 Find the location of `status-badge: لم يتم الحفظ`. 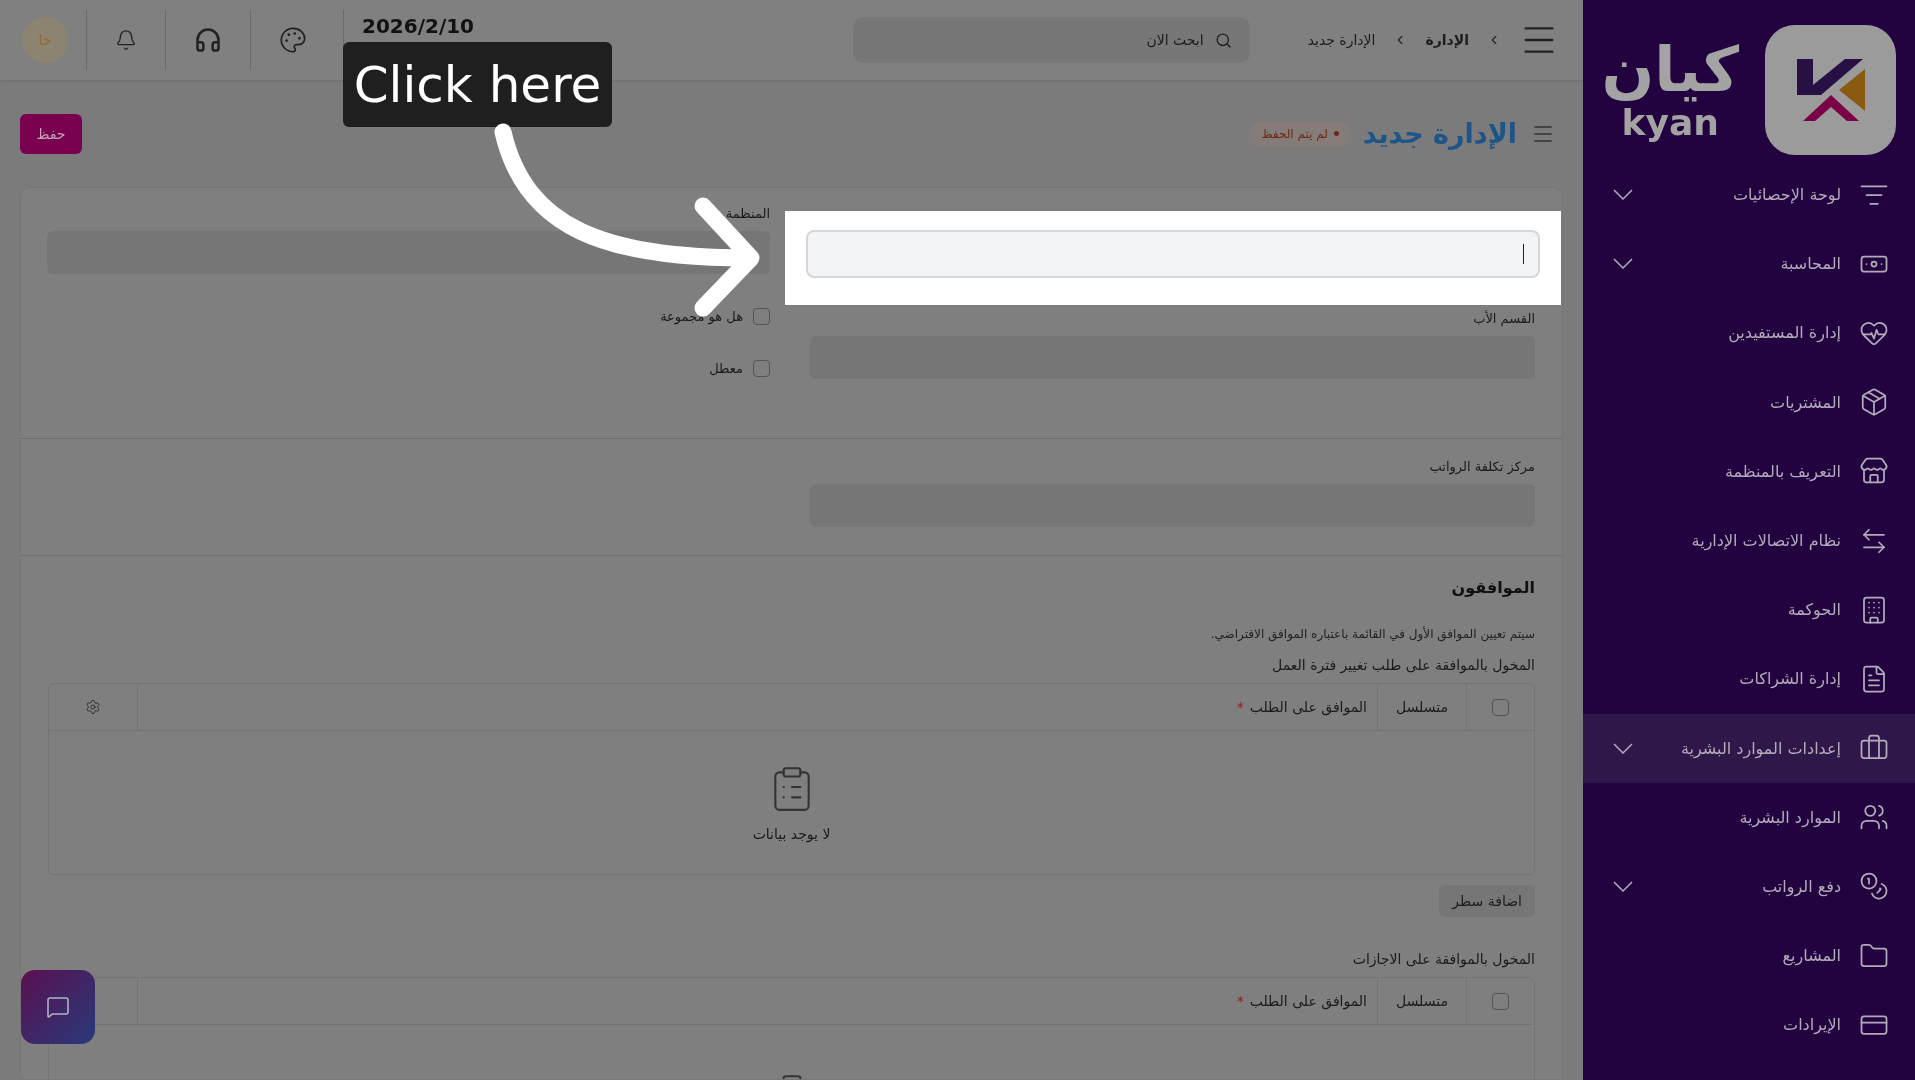

status-badge: لم يتم الحفظ is located at coordinates (1300, 133).